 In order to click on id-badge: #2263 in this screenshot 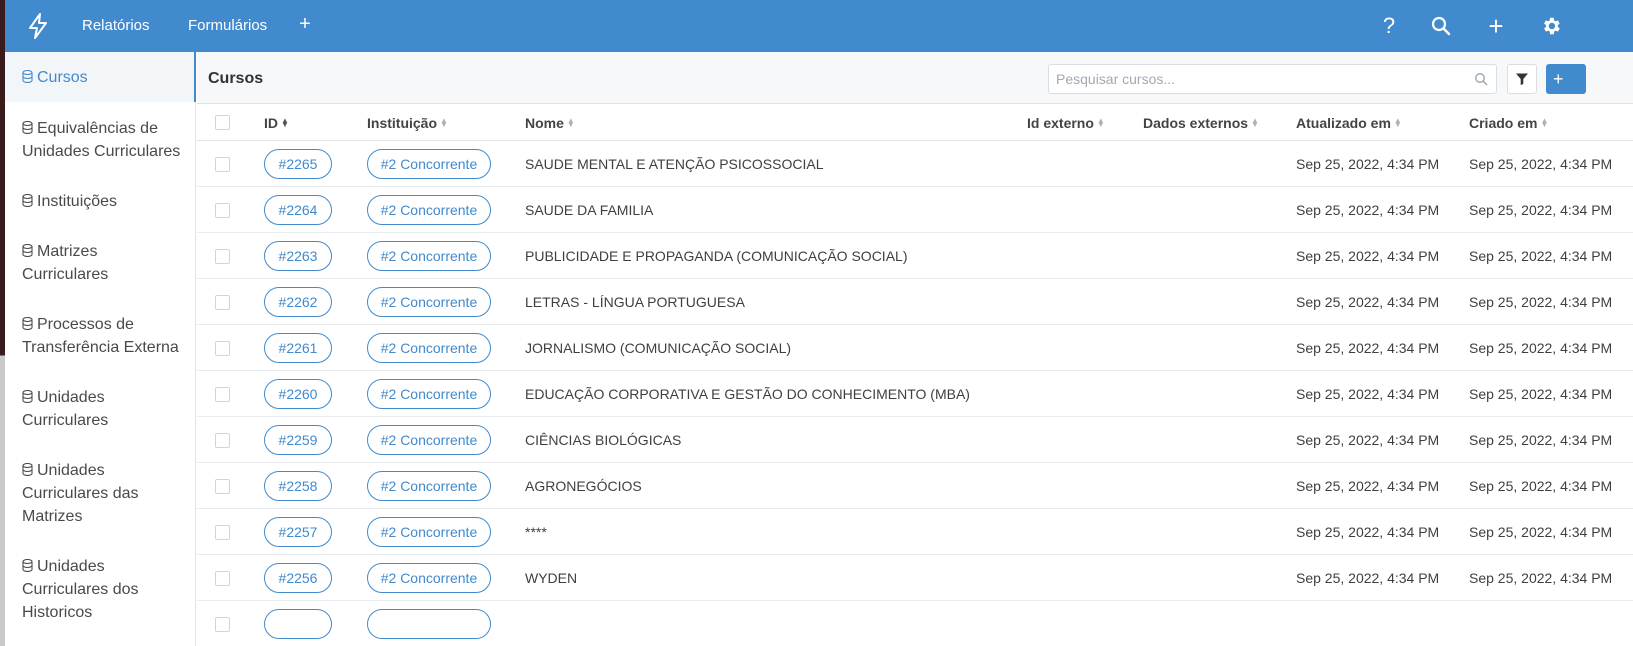, I will do `click(298, 256)`.